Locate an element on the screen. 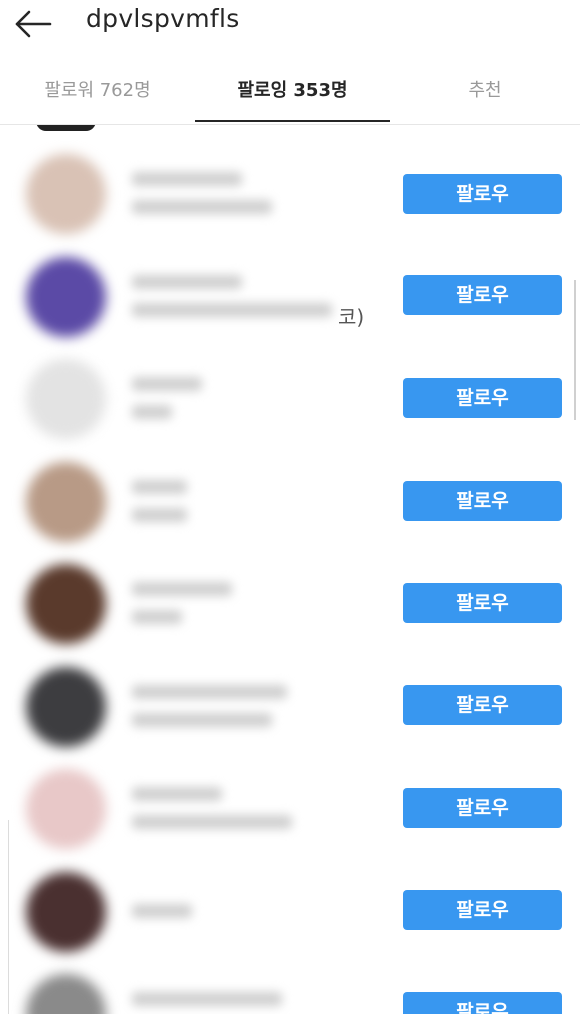 Image resolution: width=580 pixels, height=1014 pixels. tab-followers: 팔로워 762명 is located at coordinates (97, 89).